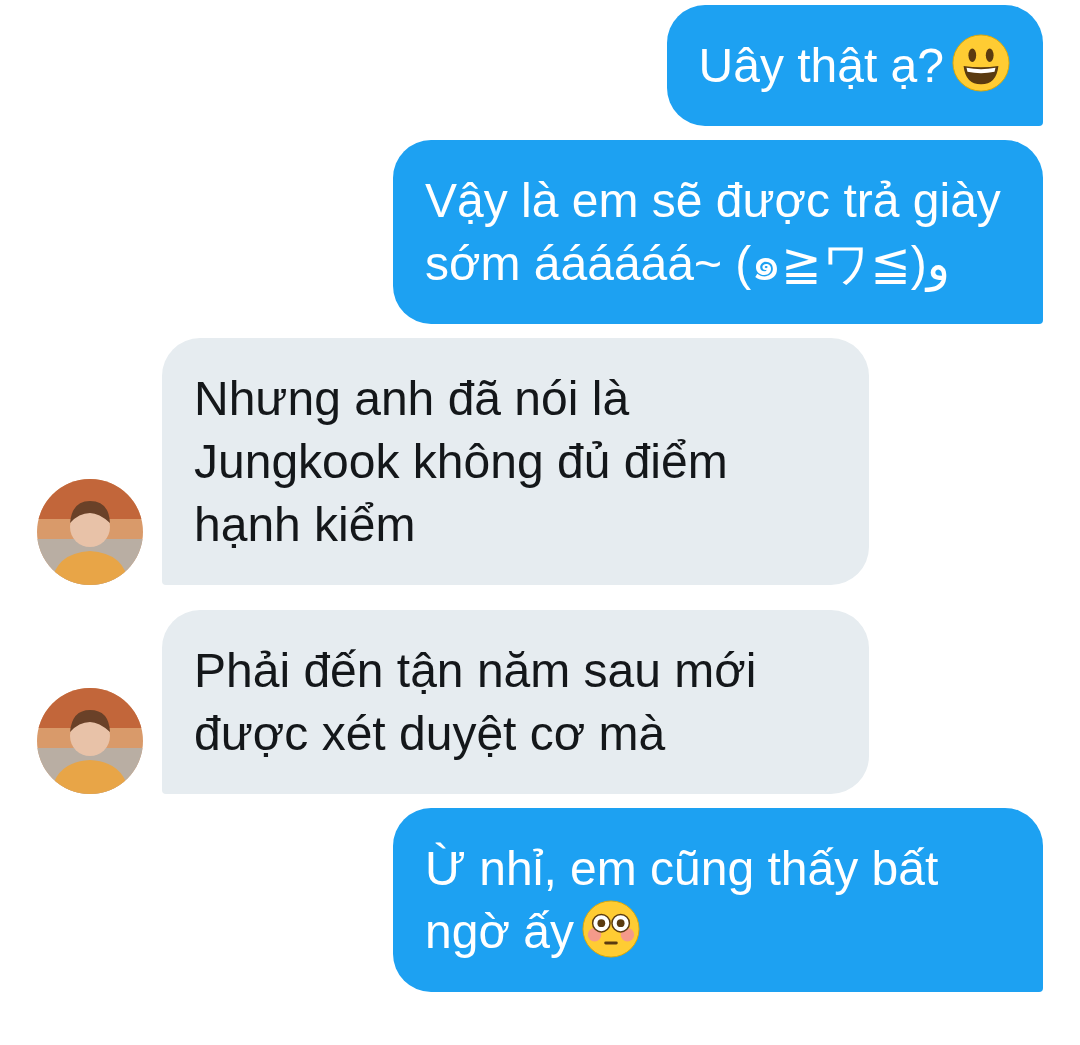 The height and width of the screenshot is (1045, 1080). Describe the element at coordinates (854, 65) in the screenshot. I see `message-bubble: Uây thật ạ?` at that location.